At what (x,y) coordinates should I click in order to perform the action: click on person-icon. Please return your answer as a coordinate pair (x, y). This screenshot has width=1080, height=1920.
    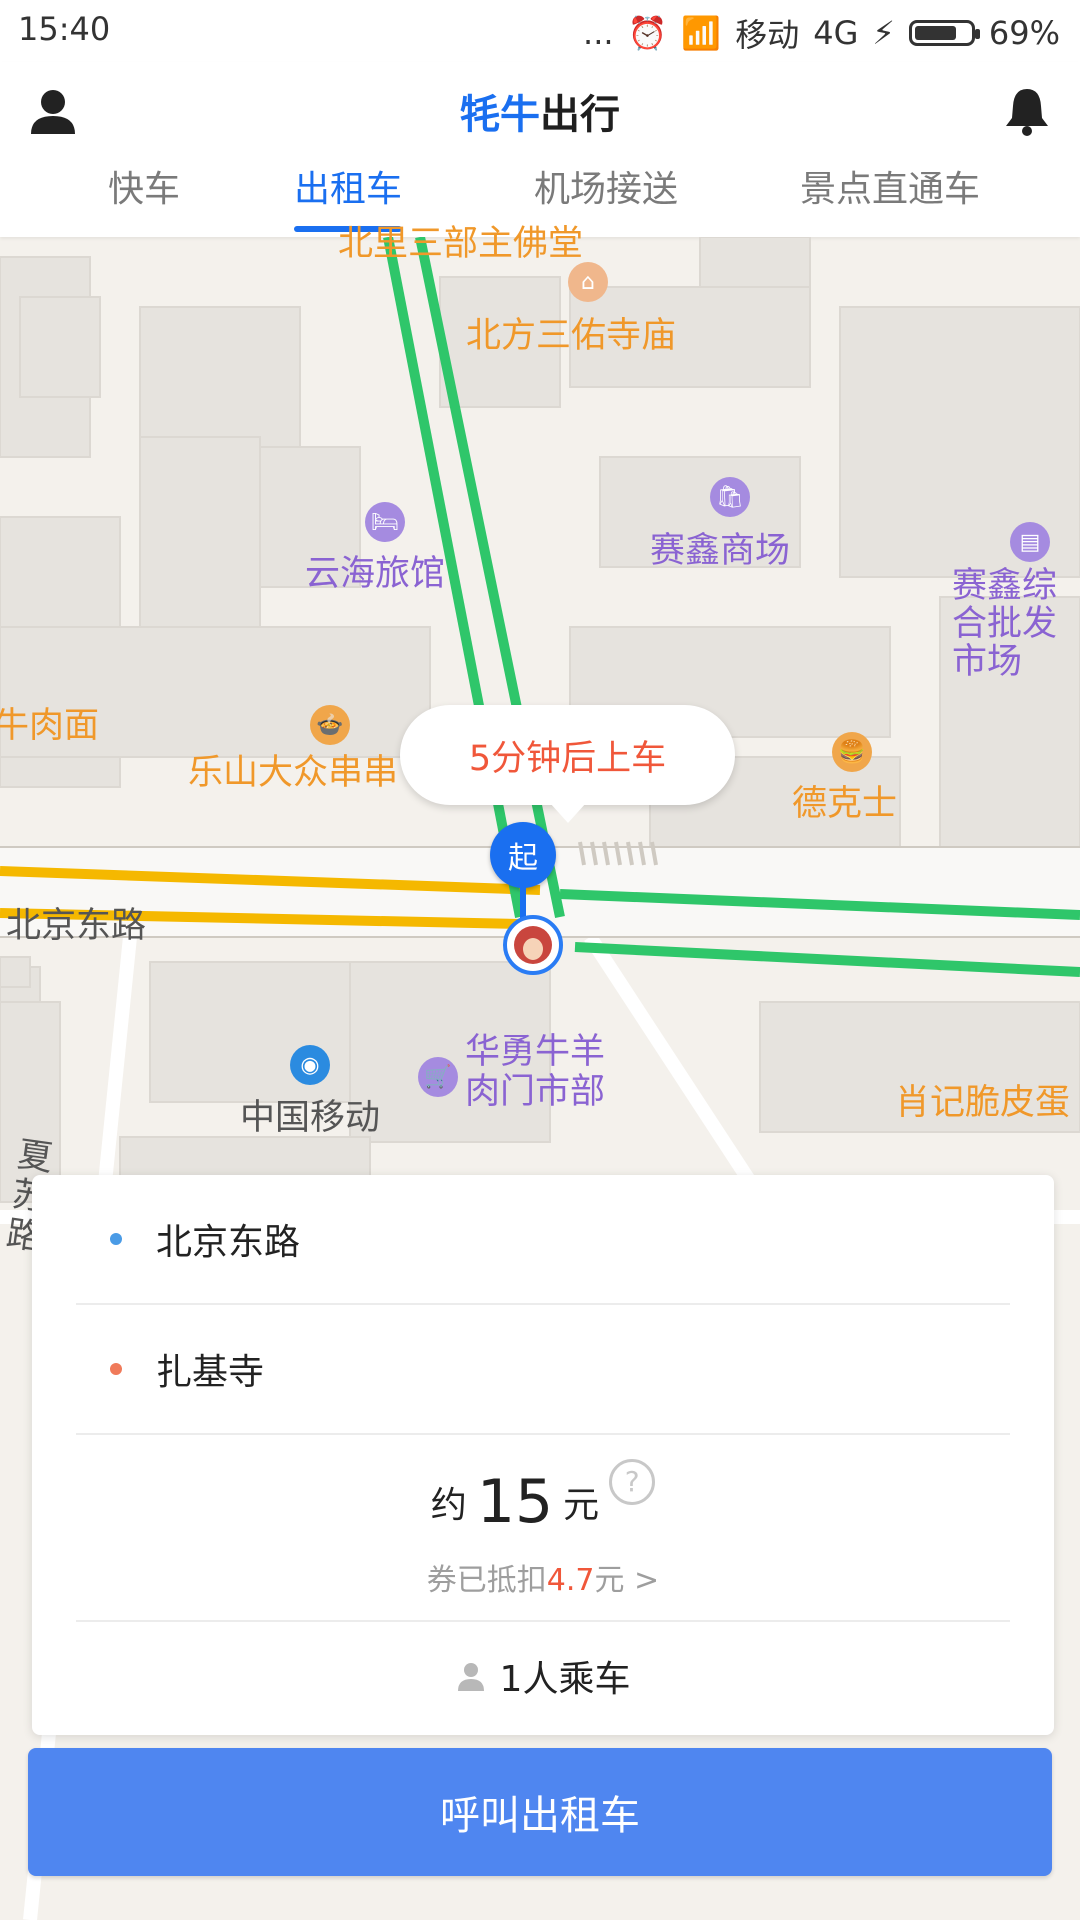
    Looking at the image, I should click on (470, 1677).